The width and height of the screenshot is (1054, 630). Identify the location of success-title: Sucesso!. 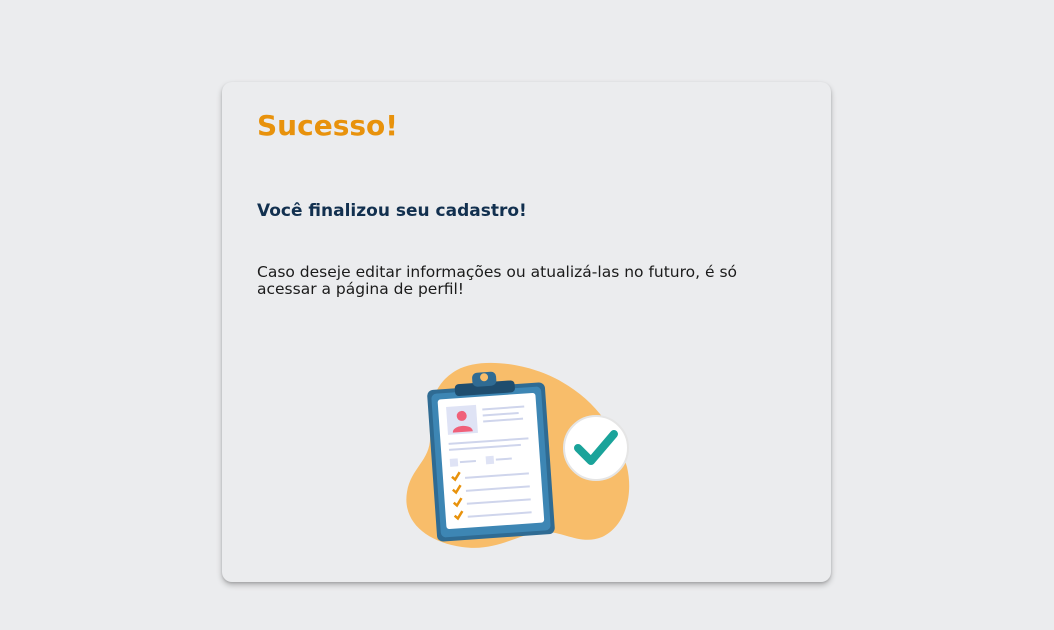
(328, 125).